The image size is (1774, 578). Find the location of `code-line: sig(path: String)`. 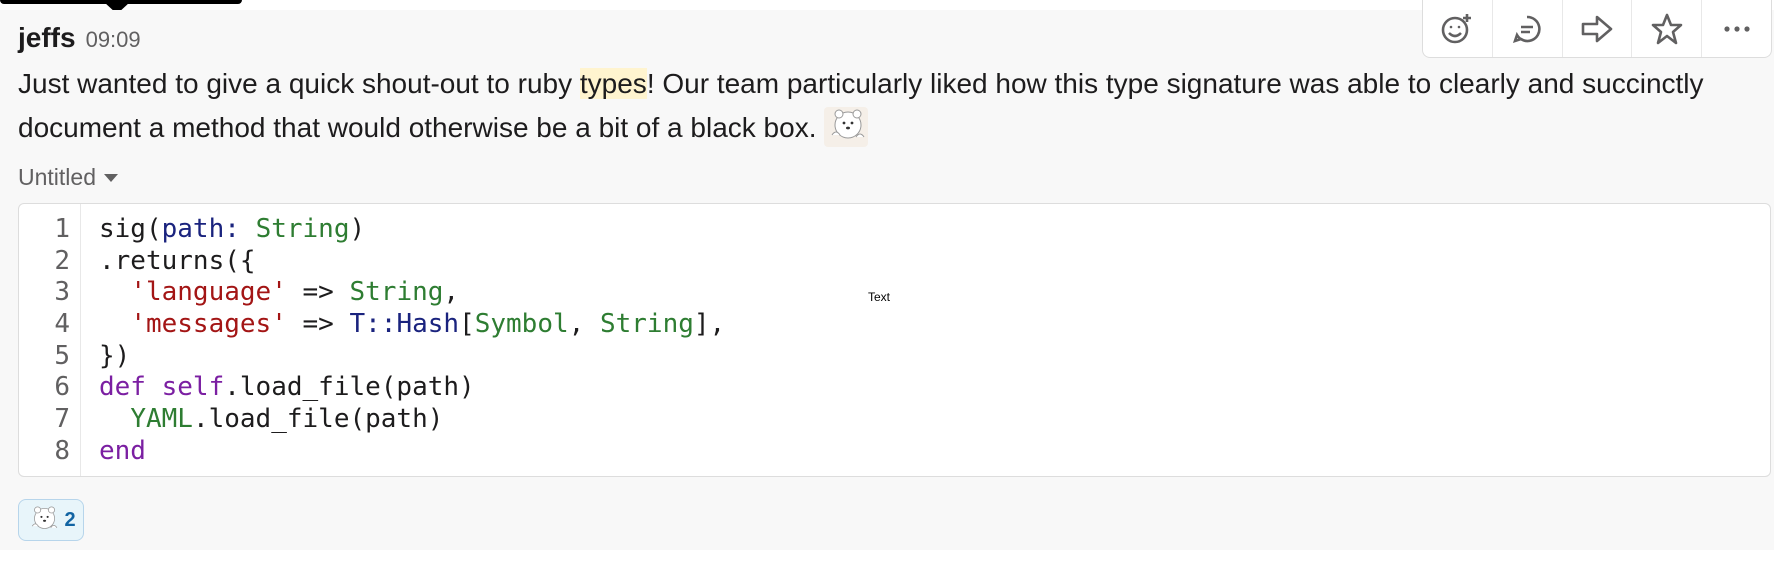

code-line: sig(path: String) is located at coordinates (412, 230).